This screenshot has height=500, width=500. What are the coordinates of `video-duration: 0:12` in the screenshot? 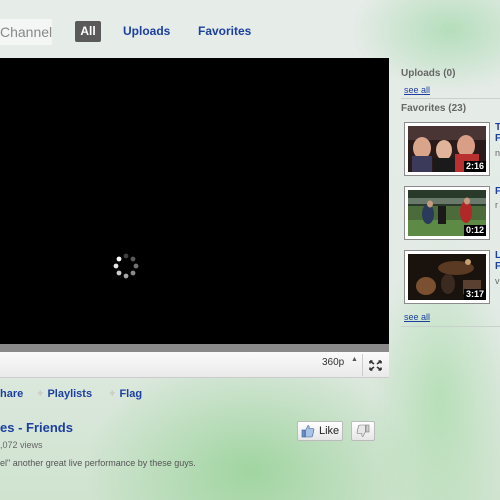 It's located at (474, 230).